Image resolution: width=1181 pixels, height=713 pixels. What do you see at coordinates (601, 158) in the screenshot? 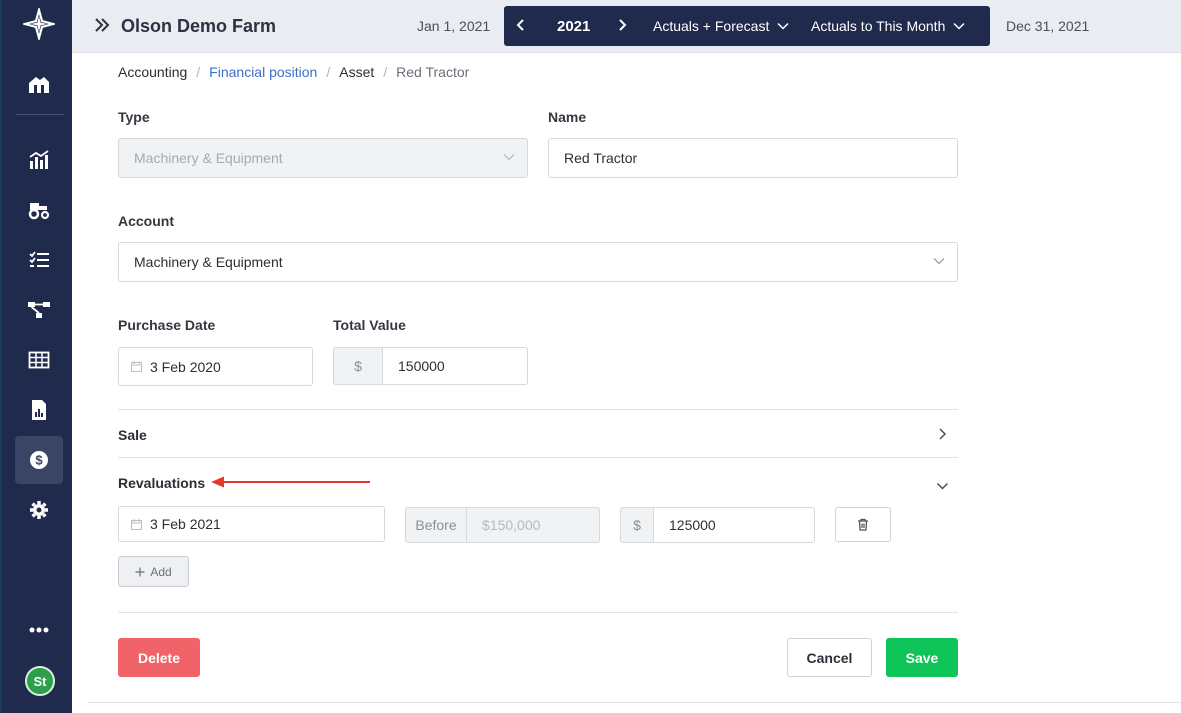
I see `name-input-value: Red Tractor` at bounding box center [601, 158].